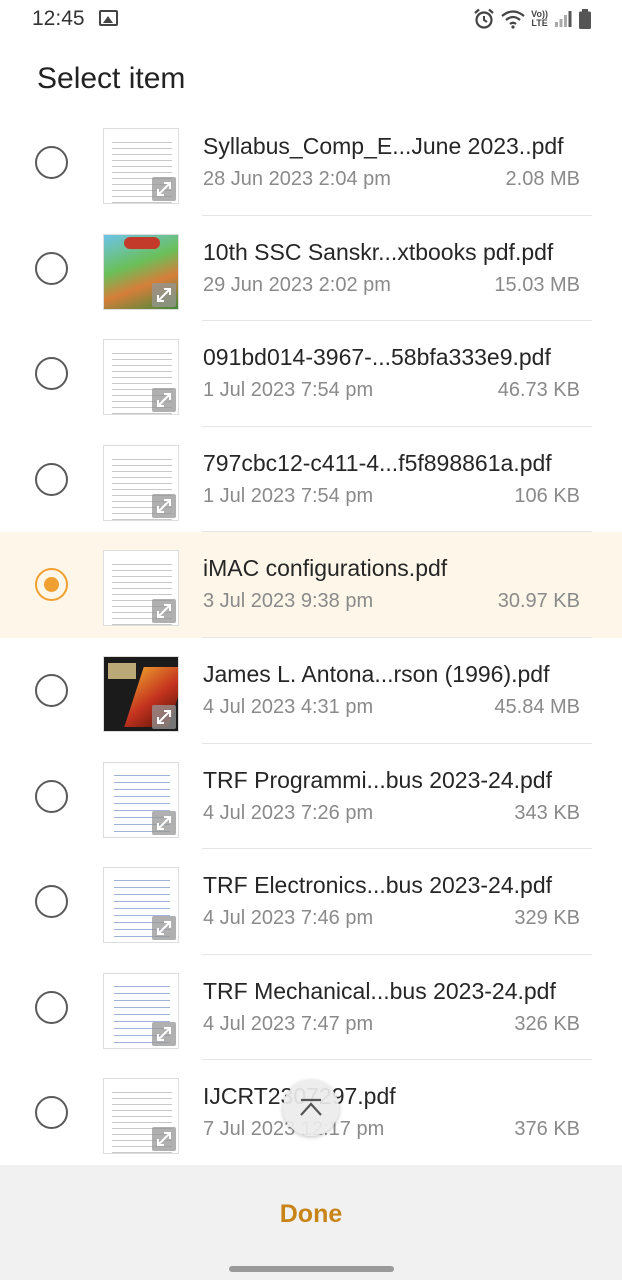  What do you see at coordinates (288, 1023) in the screenshot?
I see `file-date: 4 Jul 2023 7:47 pm` at bounding box center [288, 1023].